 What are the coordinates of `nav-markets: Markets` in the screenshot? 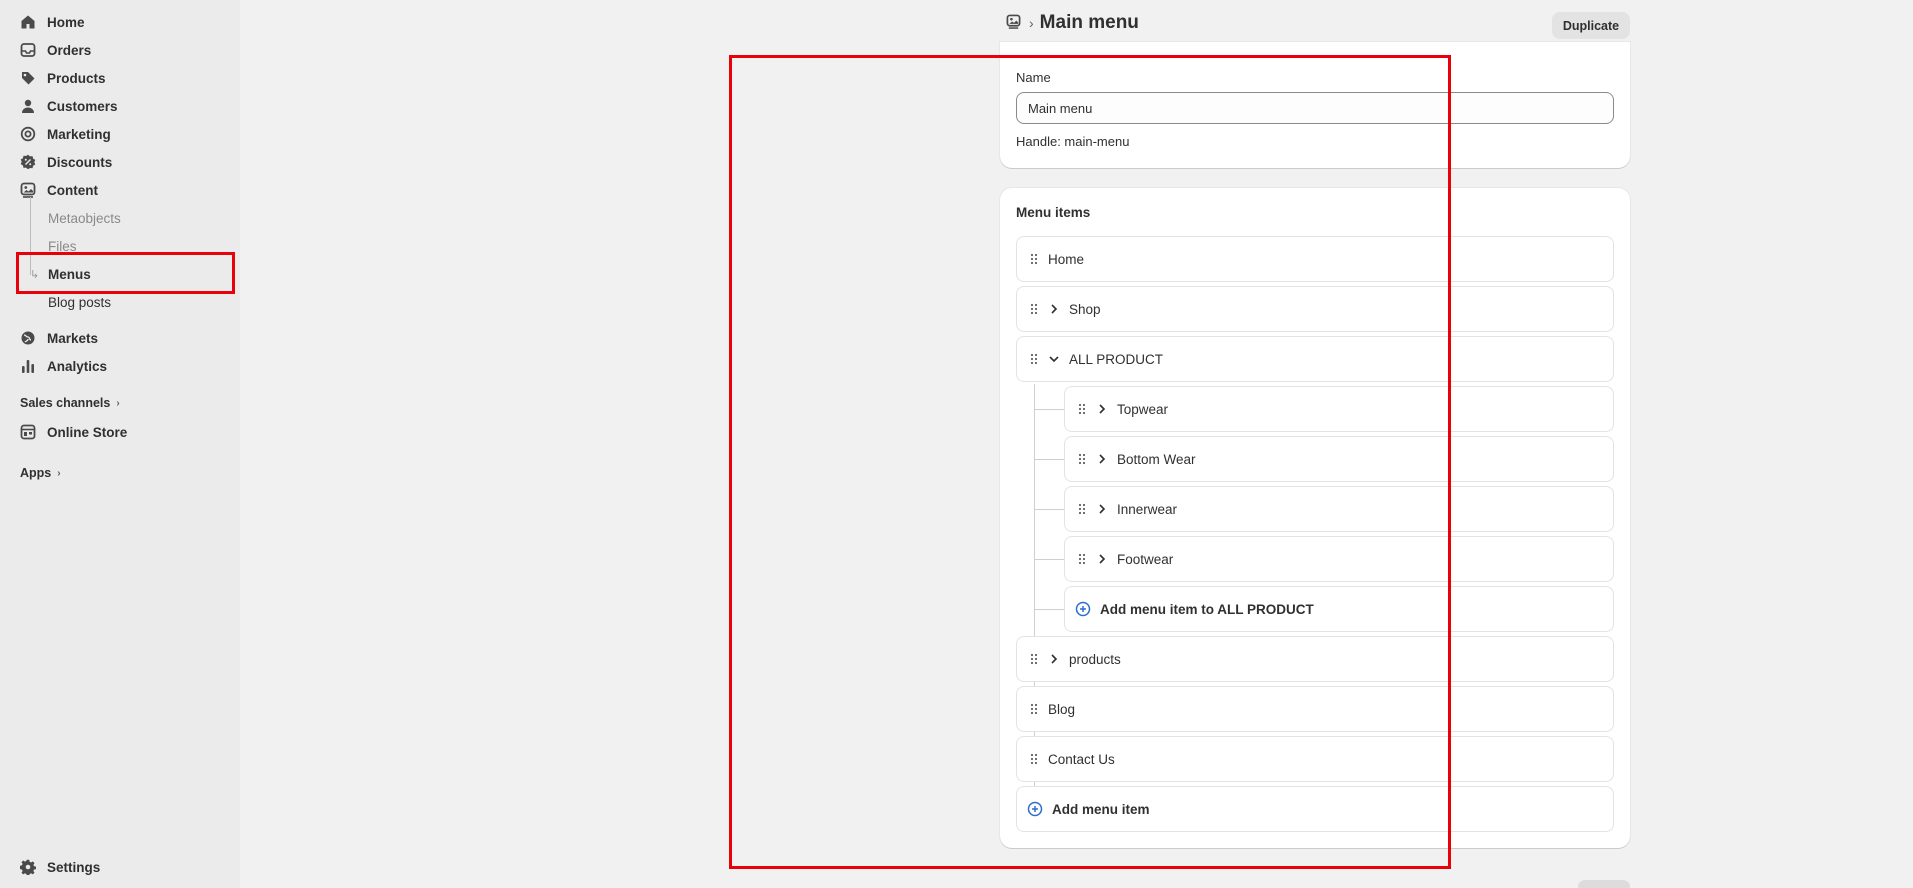 It's located at (59, 338).